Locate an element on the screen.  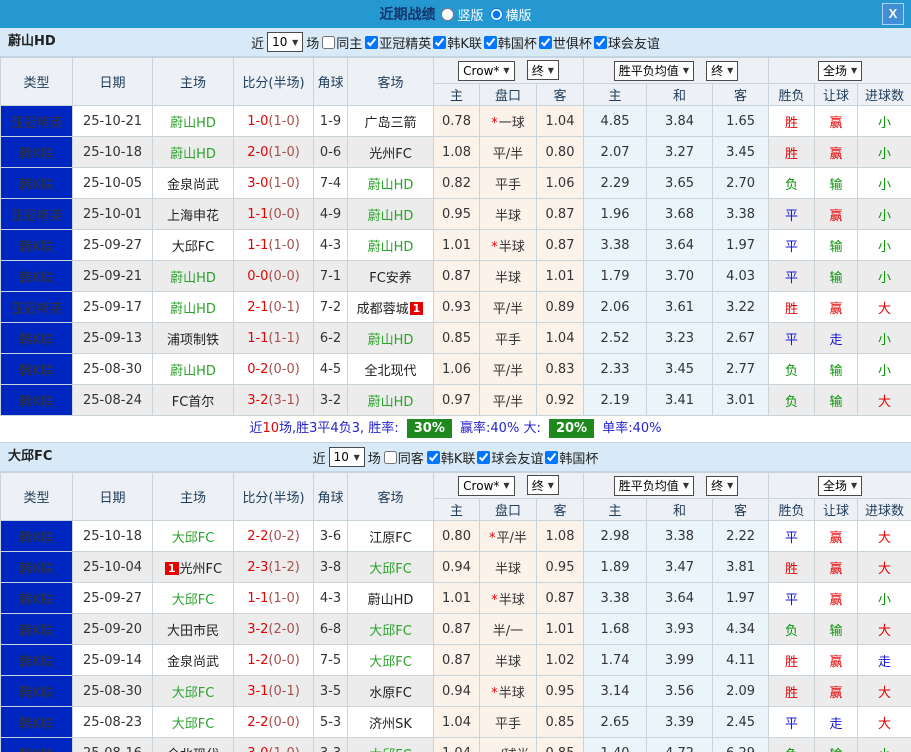
corners: 3-3 is located at coordinates (330, 744).